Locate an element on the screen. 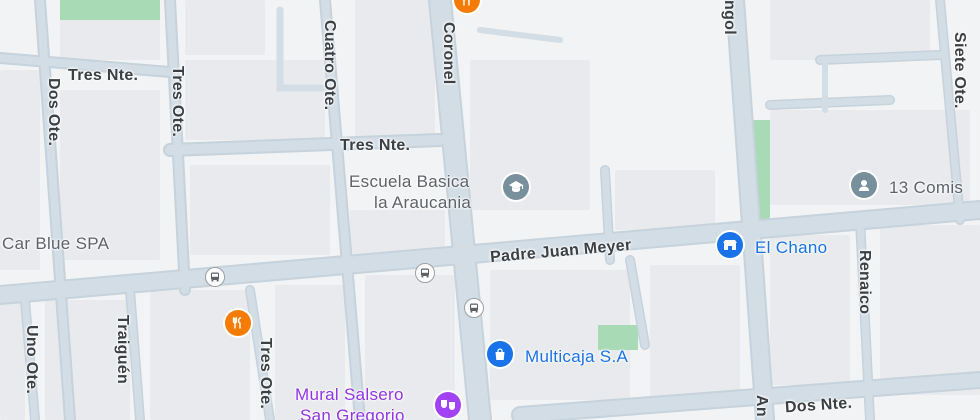 The height and width of the screenshot is (420, 980). place-label-mural-salsero: Mural Salsero is located at coordinates (349, 395).